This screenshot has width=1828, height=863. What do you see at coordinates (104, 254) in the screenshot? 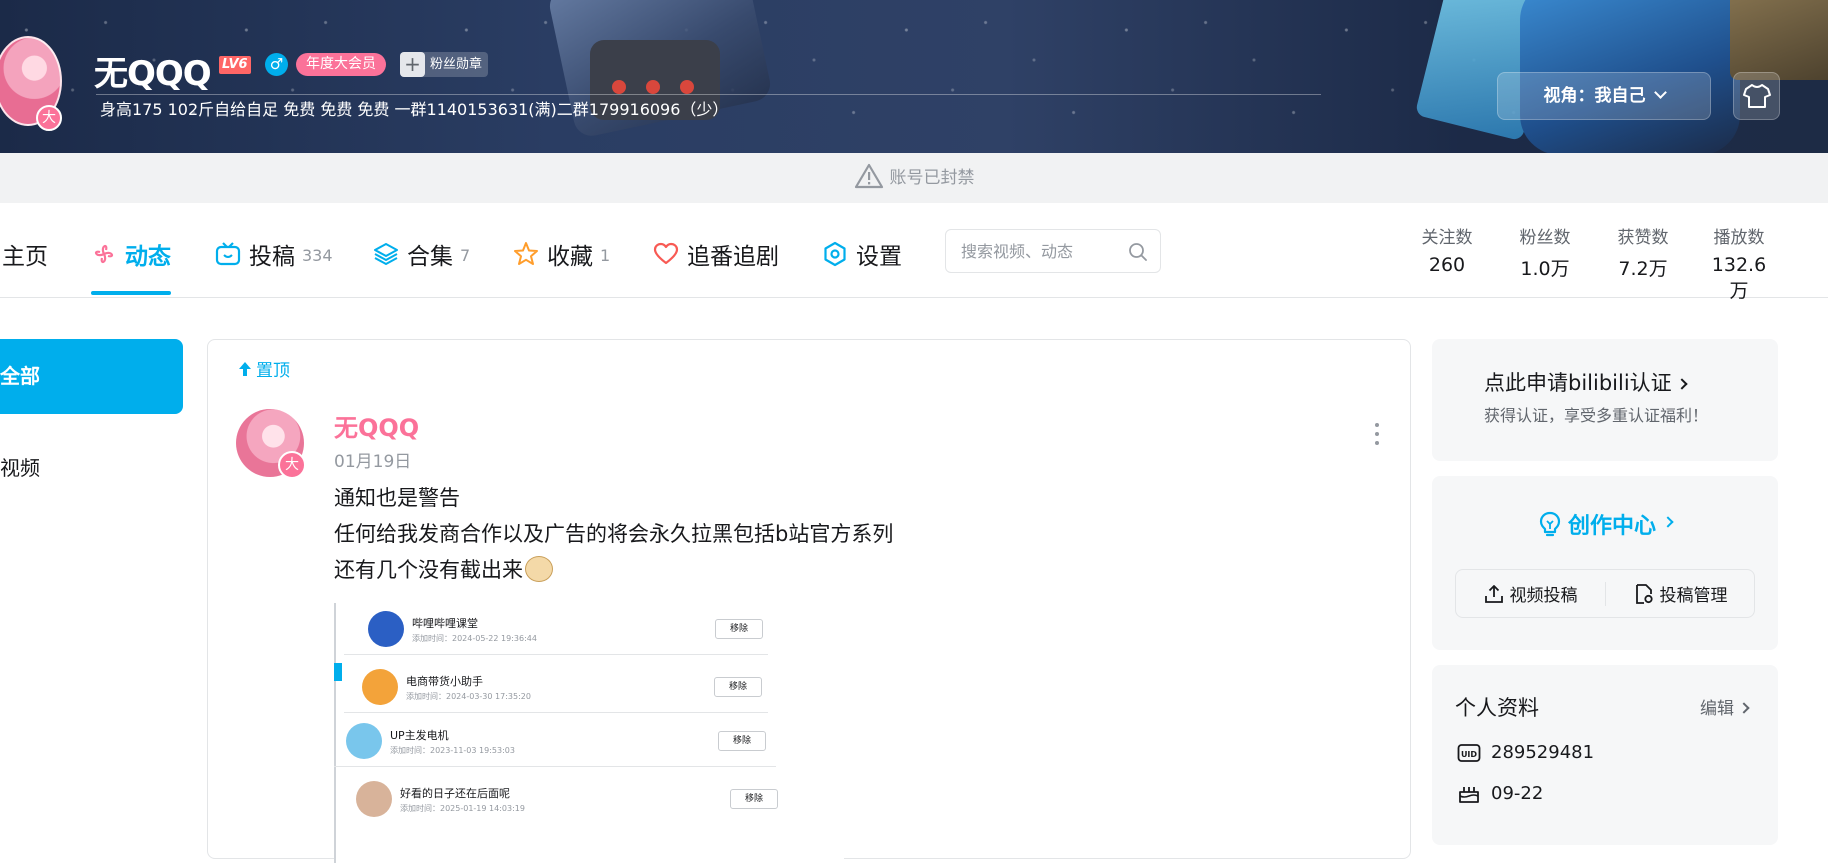
I see `pinwheel-icon` at bounding box center [104, 254].